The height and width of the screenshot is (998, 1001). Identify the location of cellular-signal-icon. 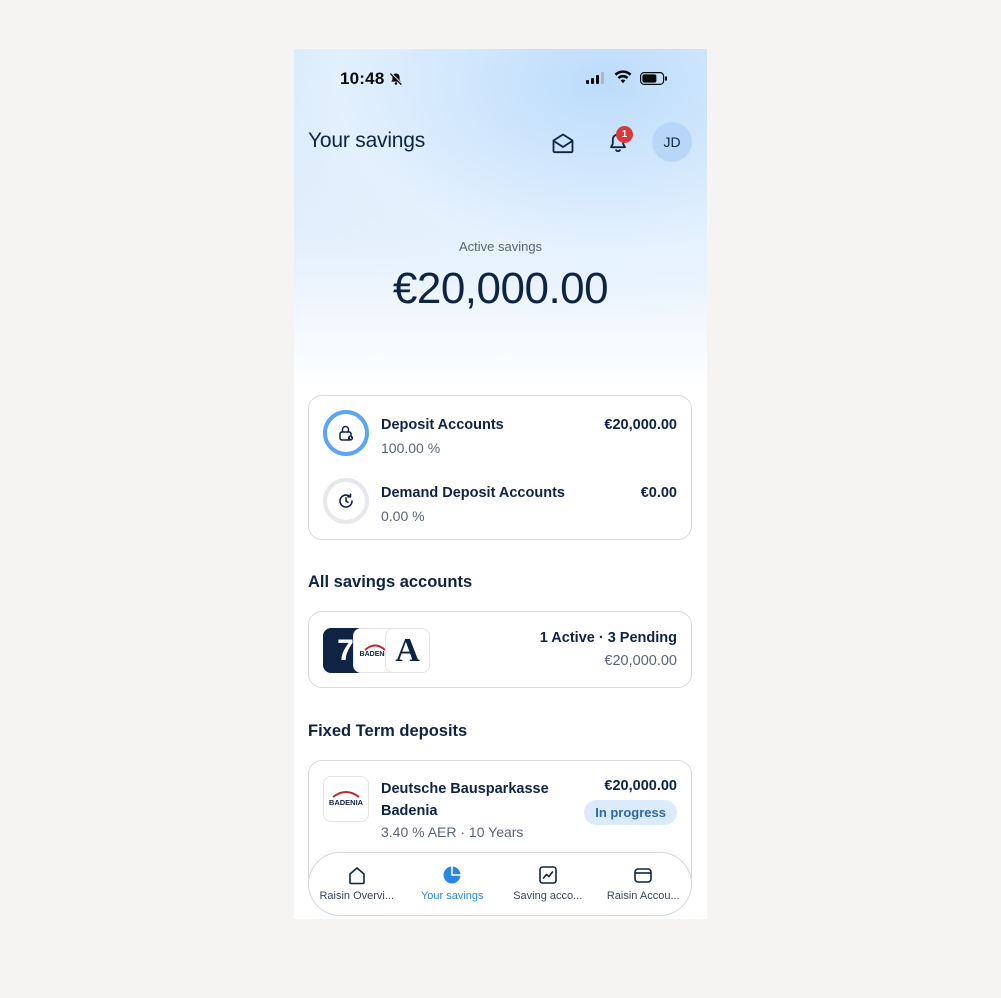
(595, 78).